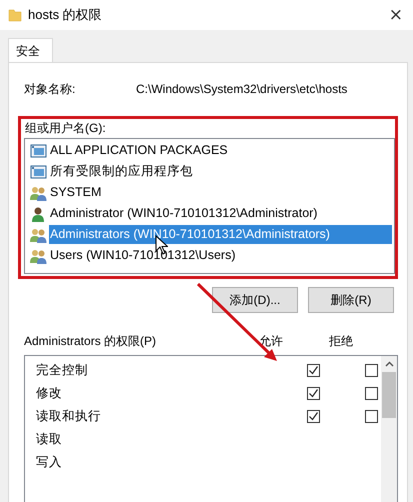 Image resolution: width=413 pixels, height=502 pixels. I want to click on list-item: ALL APPLICATION PACKAGES, so click(220, 150).